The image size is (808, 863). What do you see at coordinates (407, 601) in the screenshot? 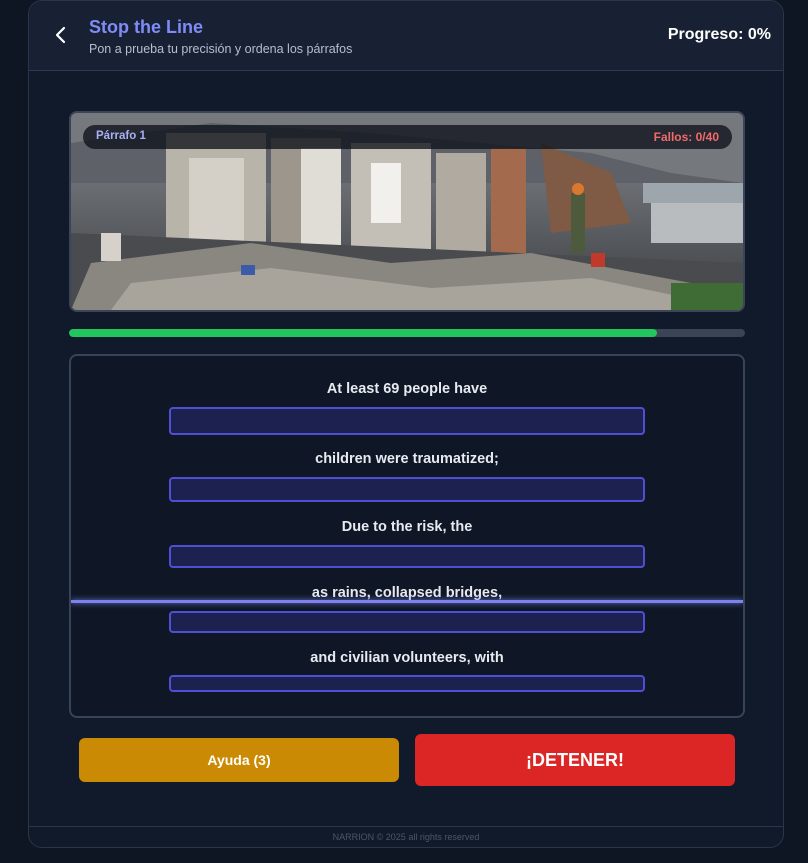
I see `moving-stop-line` at bounding box center [407, 601].